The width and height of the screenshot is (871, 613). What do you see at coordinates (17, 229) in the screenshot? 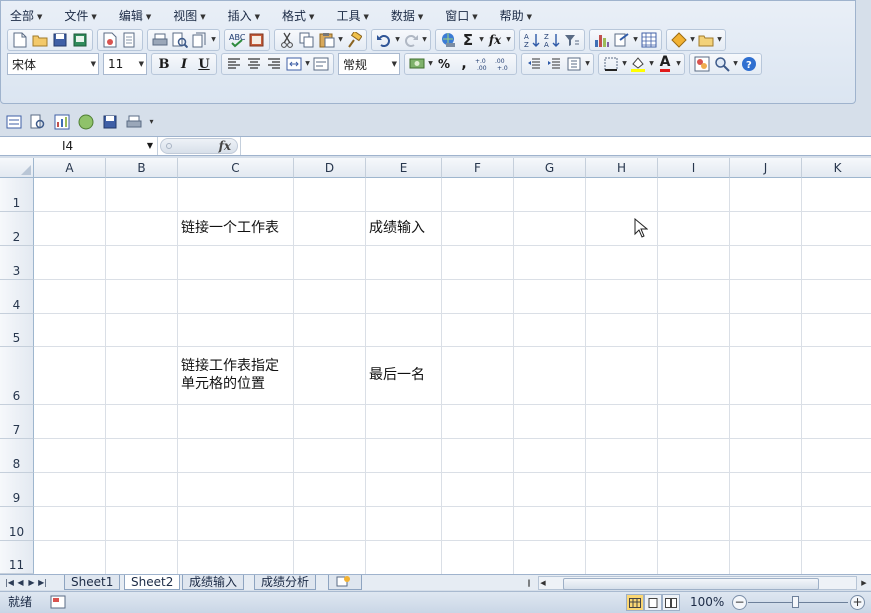
I see `row-header-2: 2` at bounding box center [17, 229].